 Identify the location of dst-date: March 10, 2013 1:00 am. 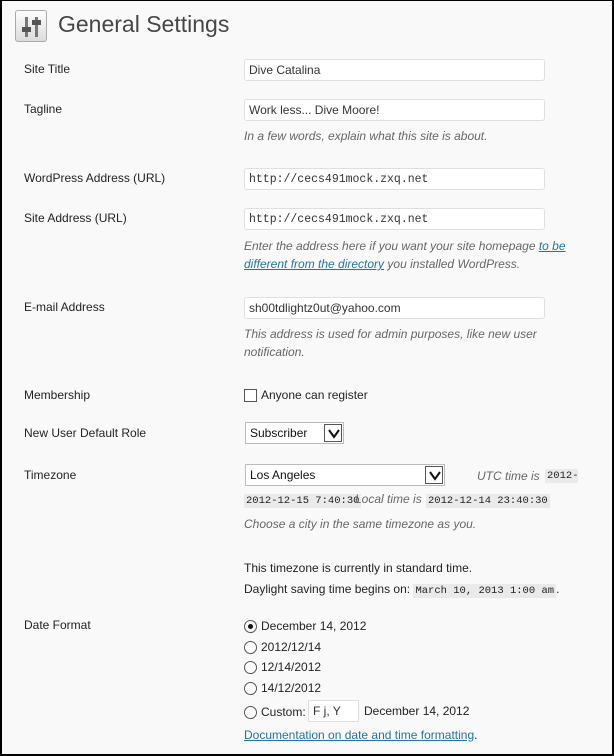
(485, 591).